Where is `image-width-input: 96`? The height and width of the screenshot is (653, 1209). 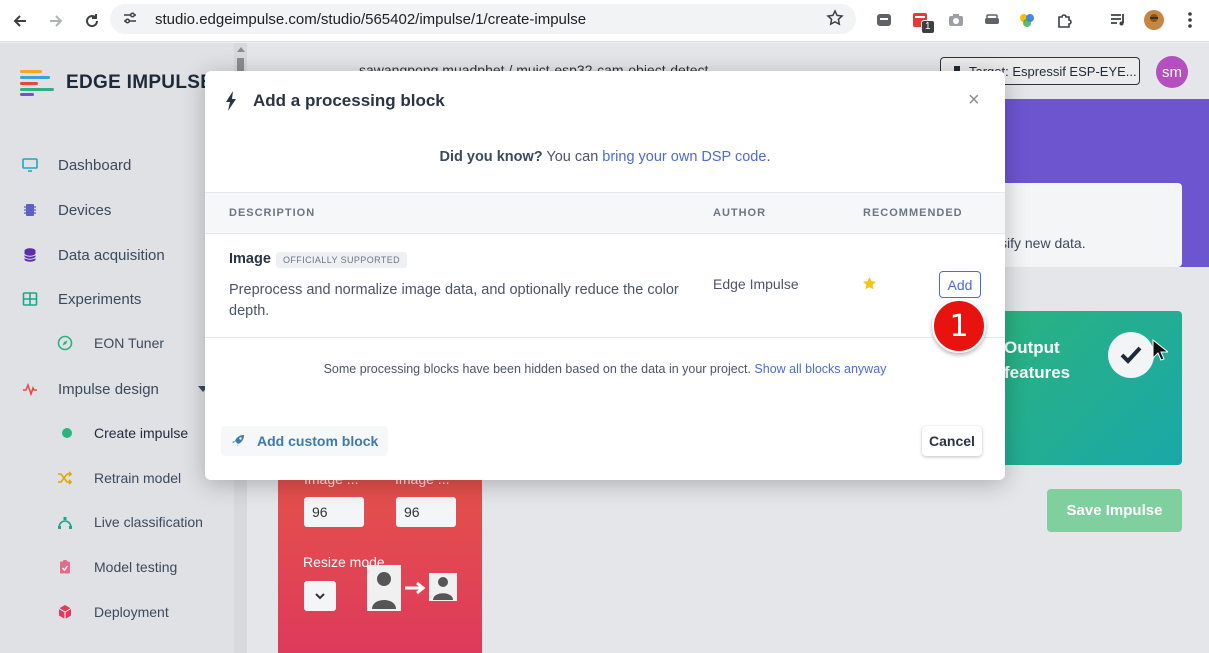
image-width-input: 96 is located at coordinates (334, 512).